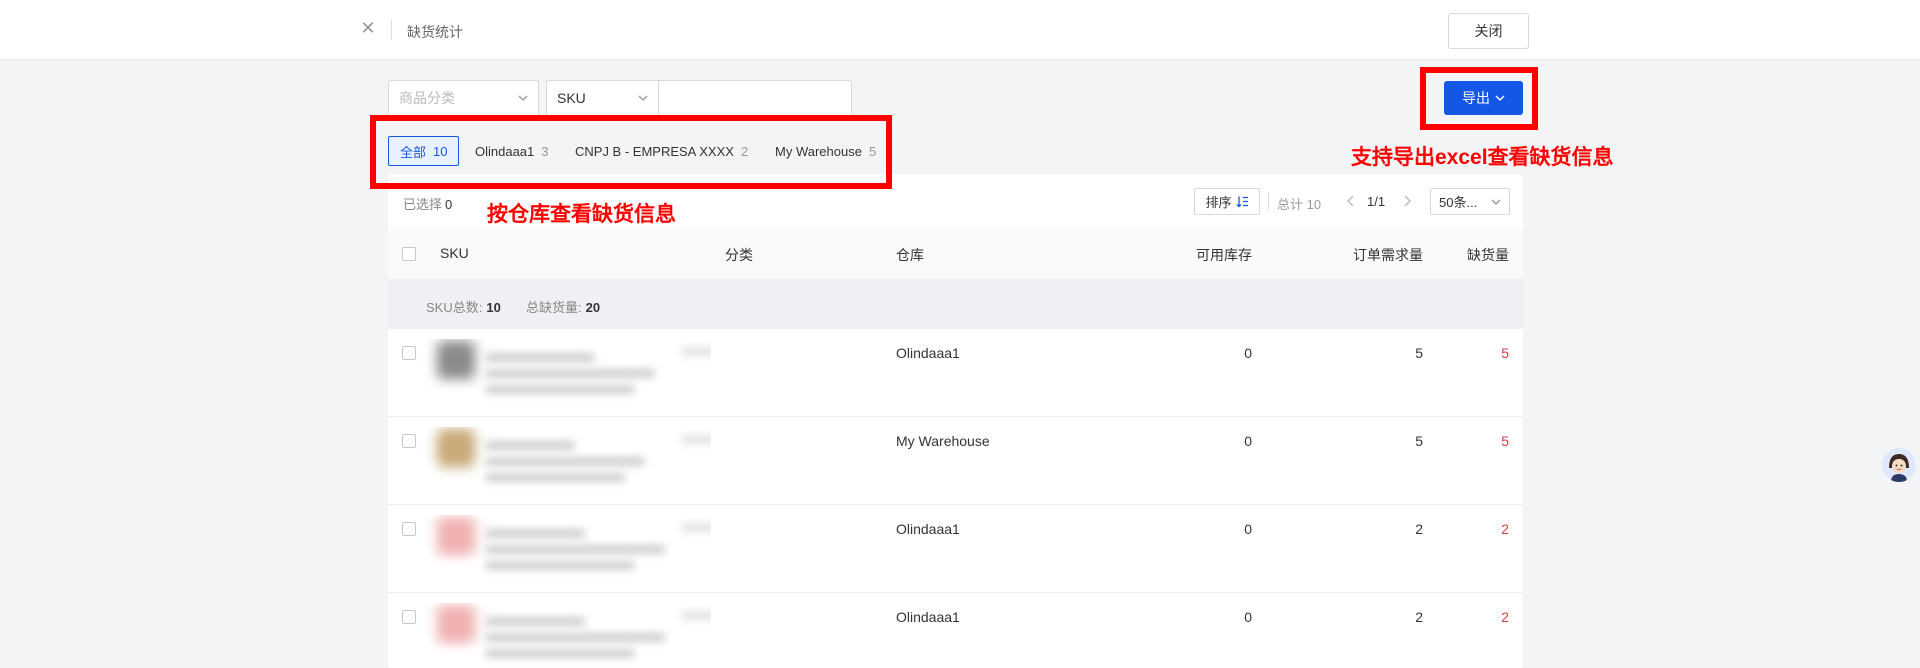 This screenshot has height=668, width=1920. What do you see at coordinates (943, 441) in the screenshot?
I see `row-warehouse: My Warehouse` at bounding box center [943, 441].